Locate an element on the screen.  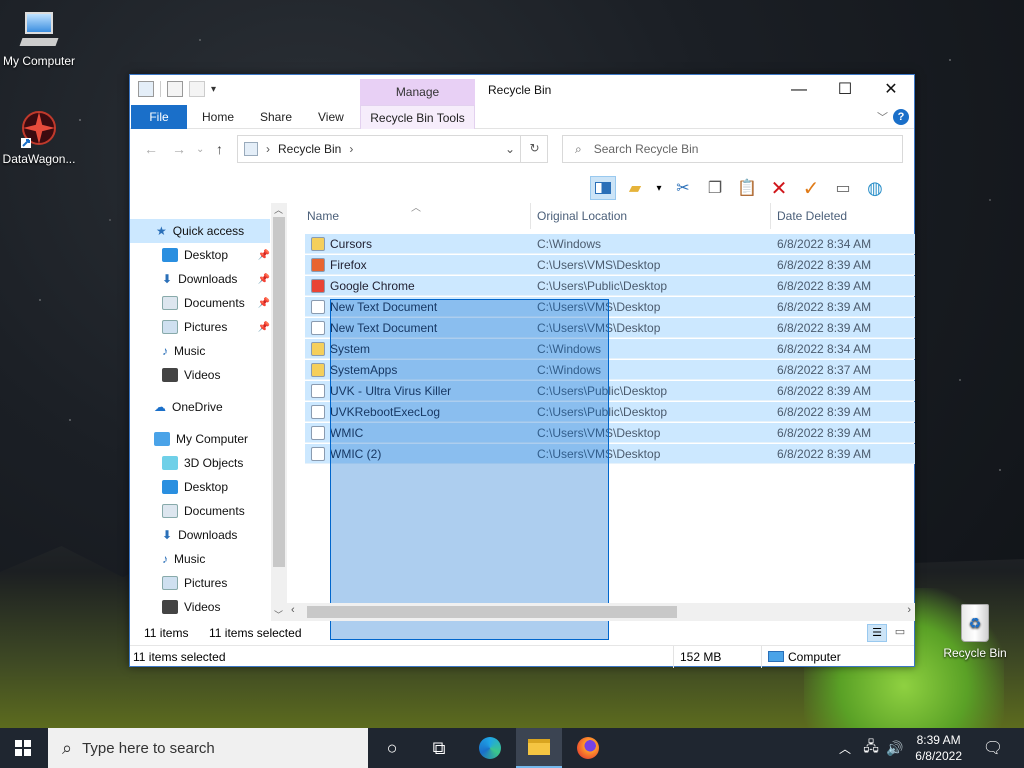
maximize-button: ☐ is located at coordinates (845, 90).